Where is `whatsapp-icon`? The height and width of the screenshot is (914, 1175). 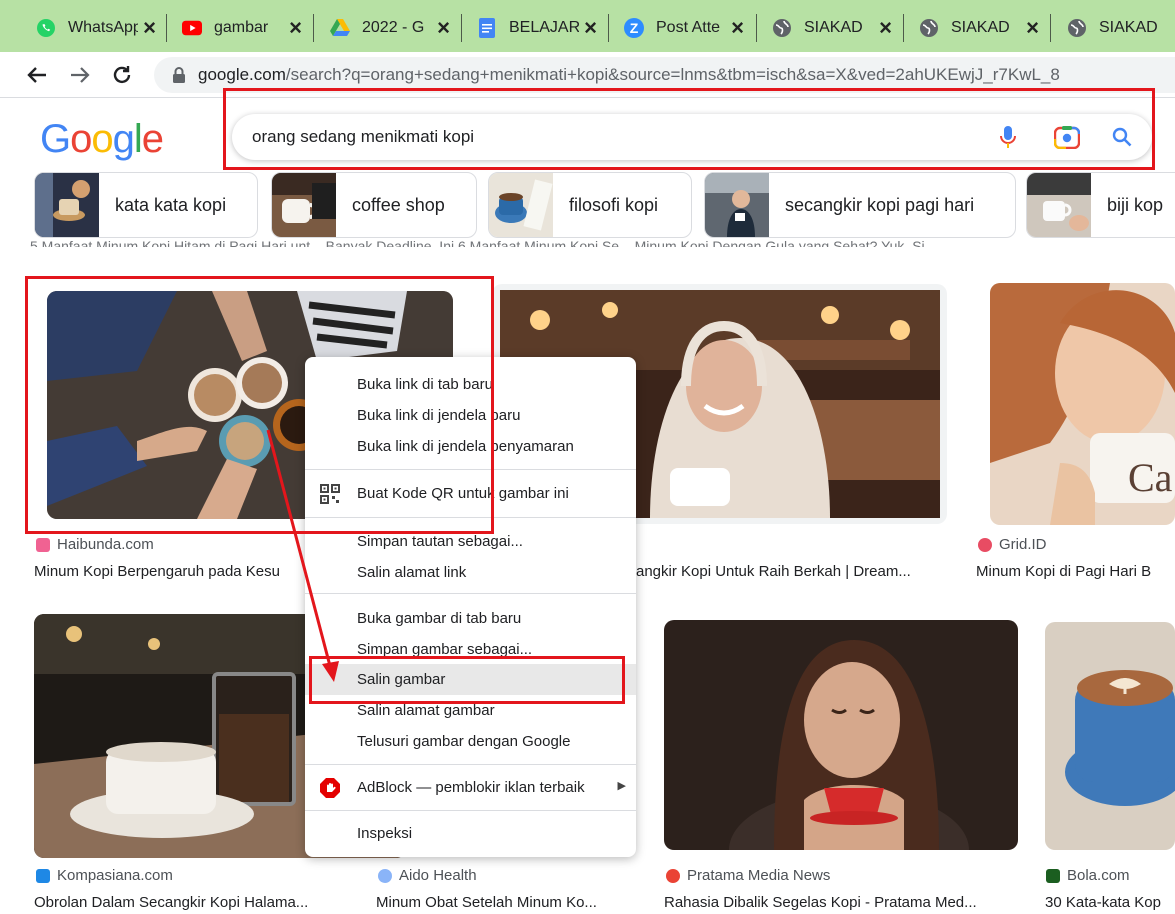 whatsapp-icon is located at coordinates (46, 28).